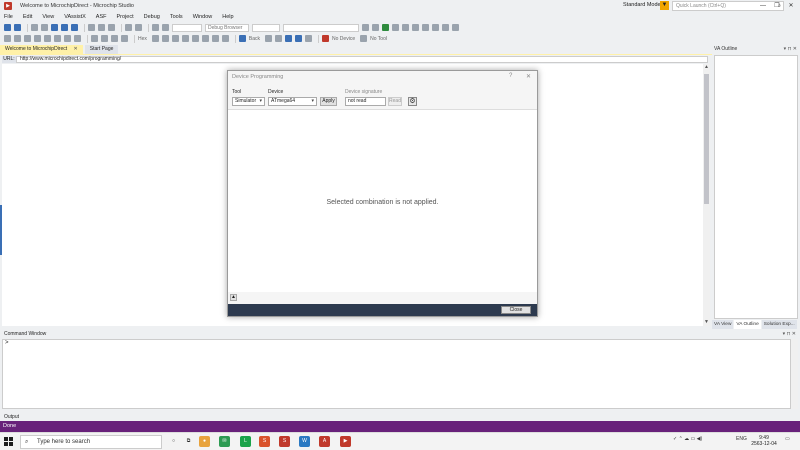 Image resolution: width=800 pixels, height=450 pixels. Describe the element at coordinates (128, 27) in the screenshot. I see `undo-icon` at that location.